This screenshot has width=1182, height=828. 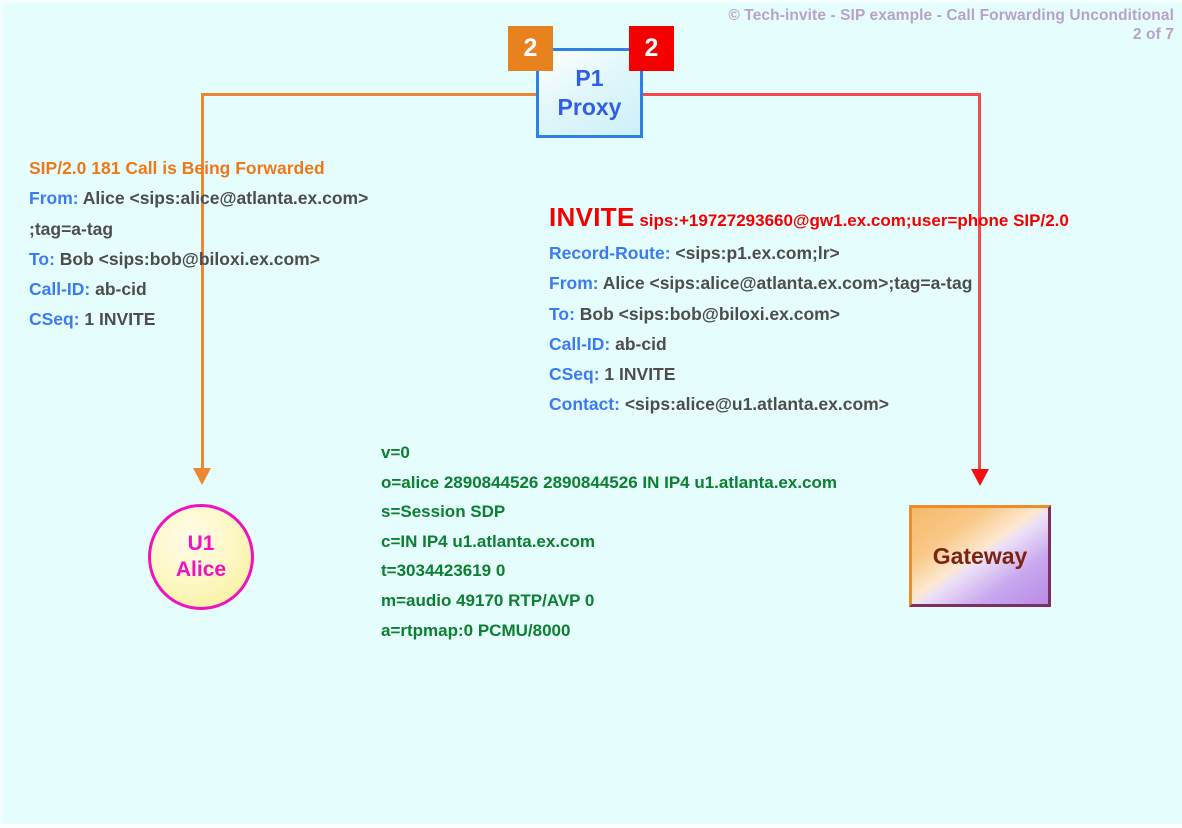 I want to click on invite-header-to: To: Bob <sips:bob@biloxi.ex.com>, so click(x=809, y=314).